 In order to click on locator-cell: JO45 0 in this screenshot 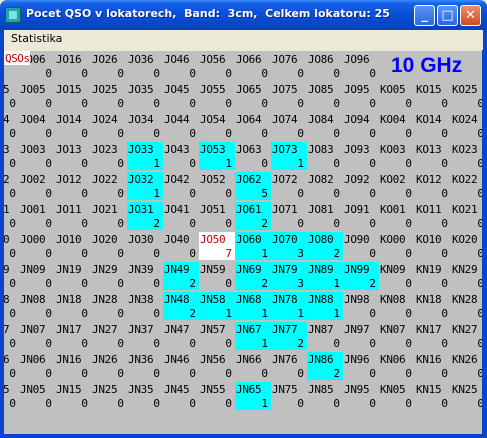, I will do `click(181, 96)`.